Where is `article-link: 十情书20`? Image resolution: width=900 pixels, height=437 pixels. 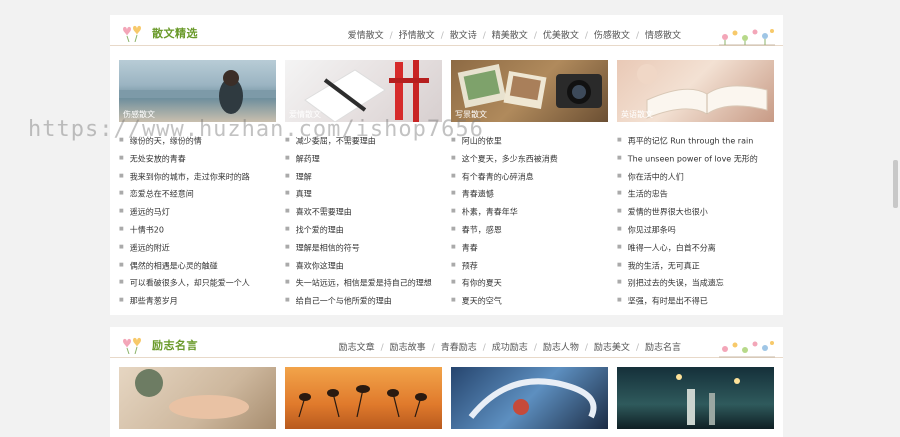 article-link: 十情书20 is located at coordinates (199, 230).